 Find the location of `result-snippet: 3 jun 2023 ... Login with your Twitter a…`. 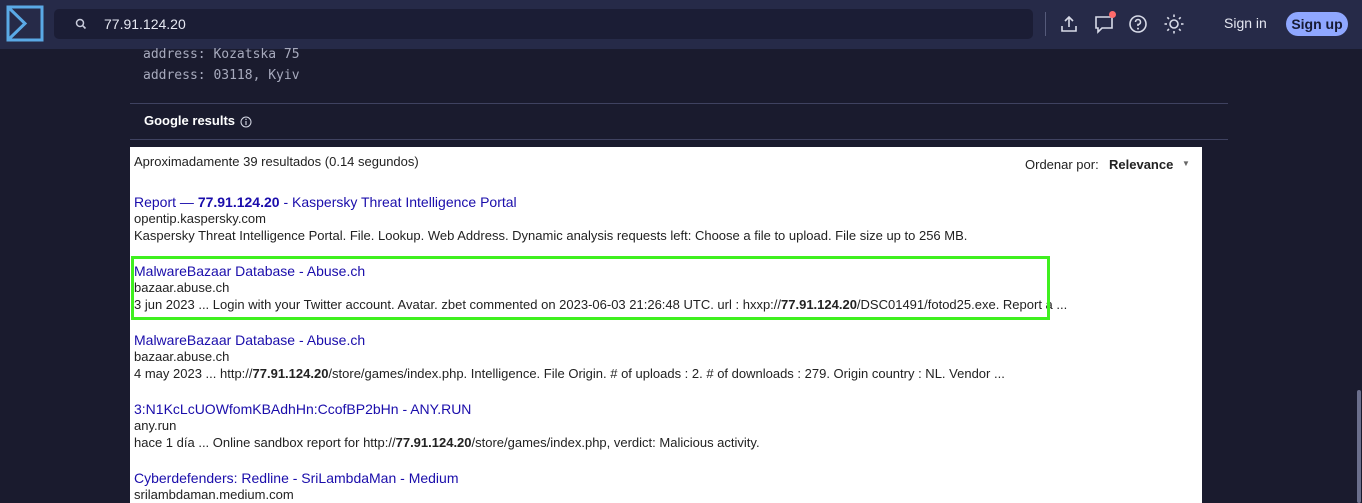

result-snippet: 3 jun 2023 ... Login with your Twitter a… is located at coordinates (601, 304).